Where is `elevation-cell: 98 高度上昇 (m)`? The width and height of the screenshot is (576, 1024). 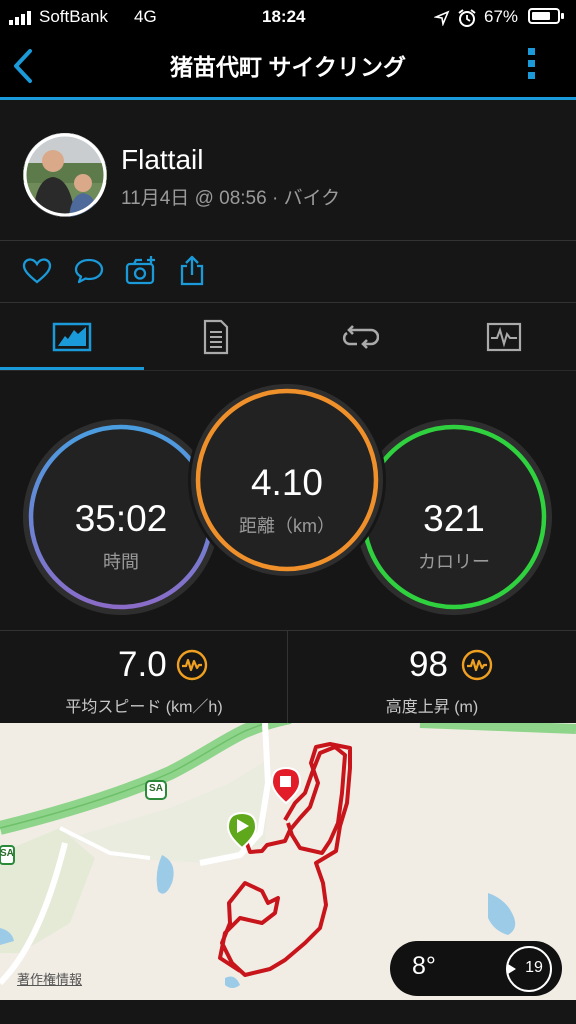
elevation-cell: 98 高度上昇 (m) is located at coordinates (432, 677).